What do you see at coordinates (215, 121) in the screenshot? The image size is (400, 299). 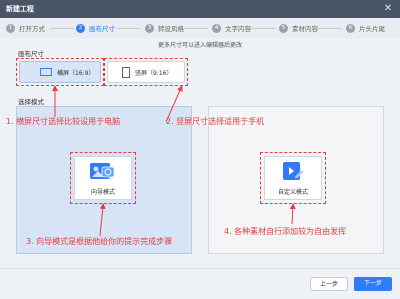 I see `annotation-2: 2. 竖屏尺寸选择适用于手机` at bounding box center [215, 121].